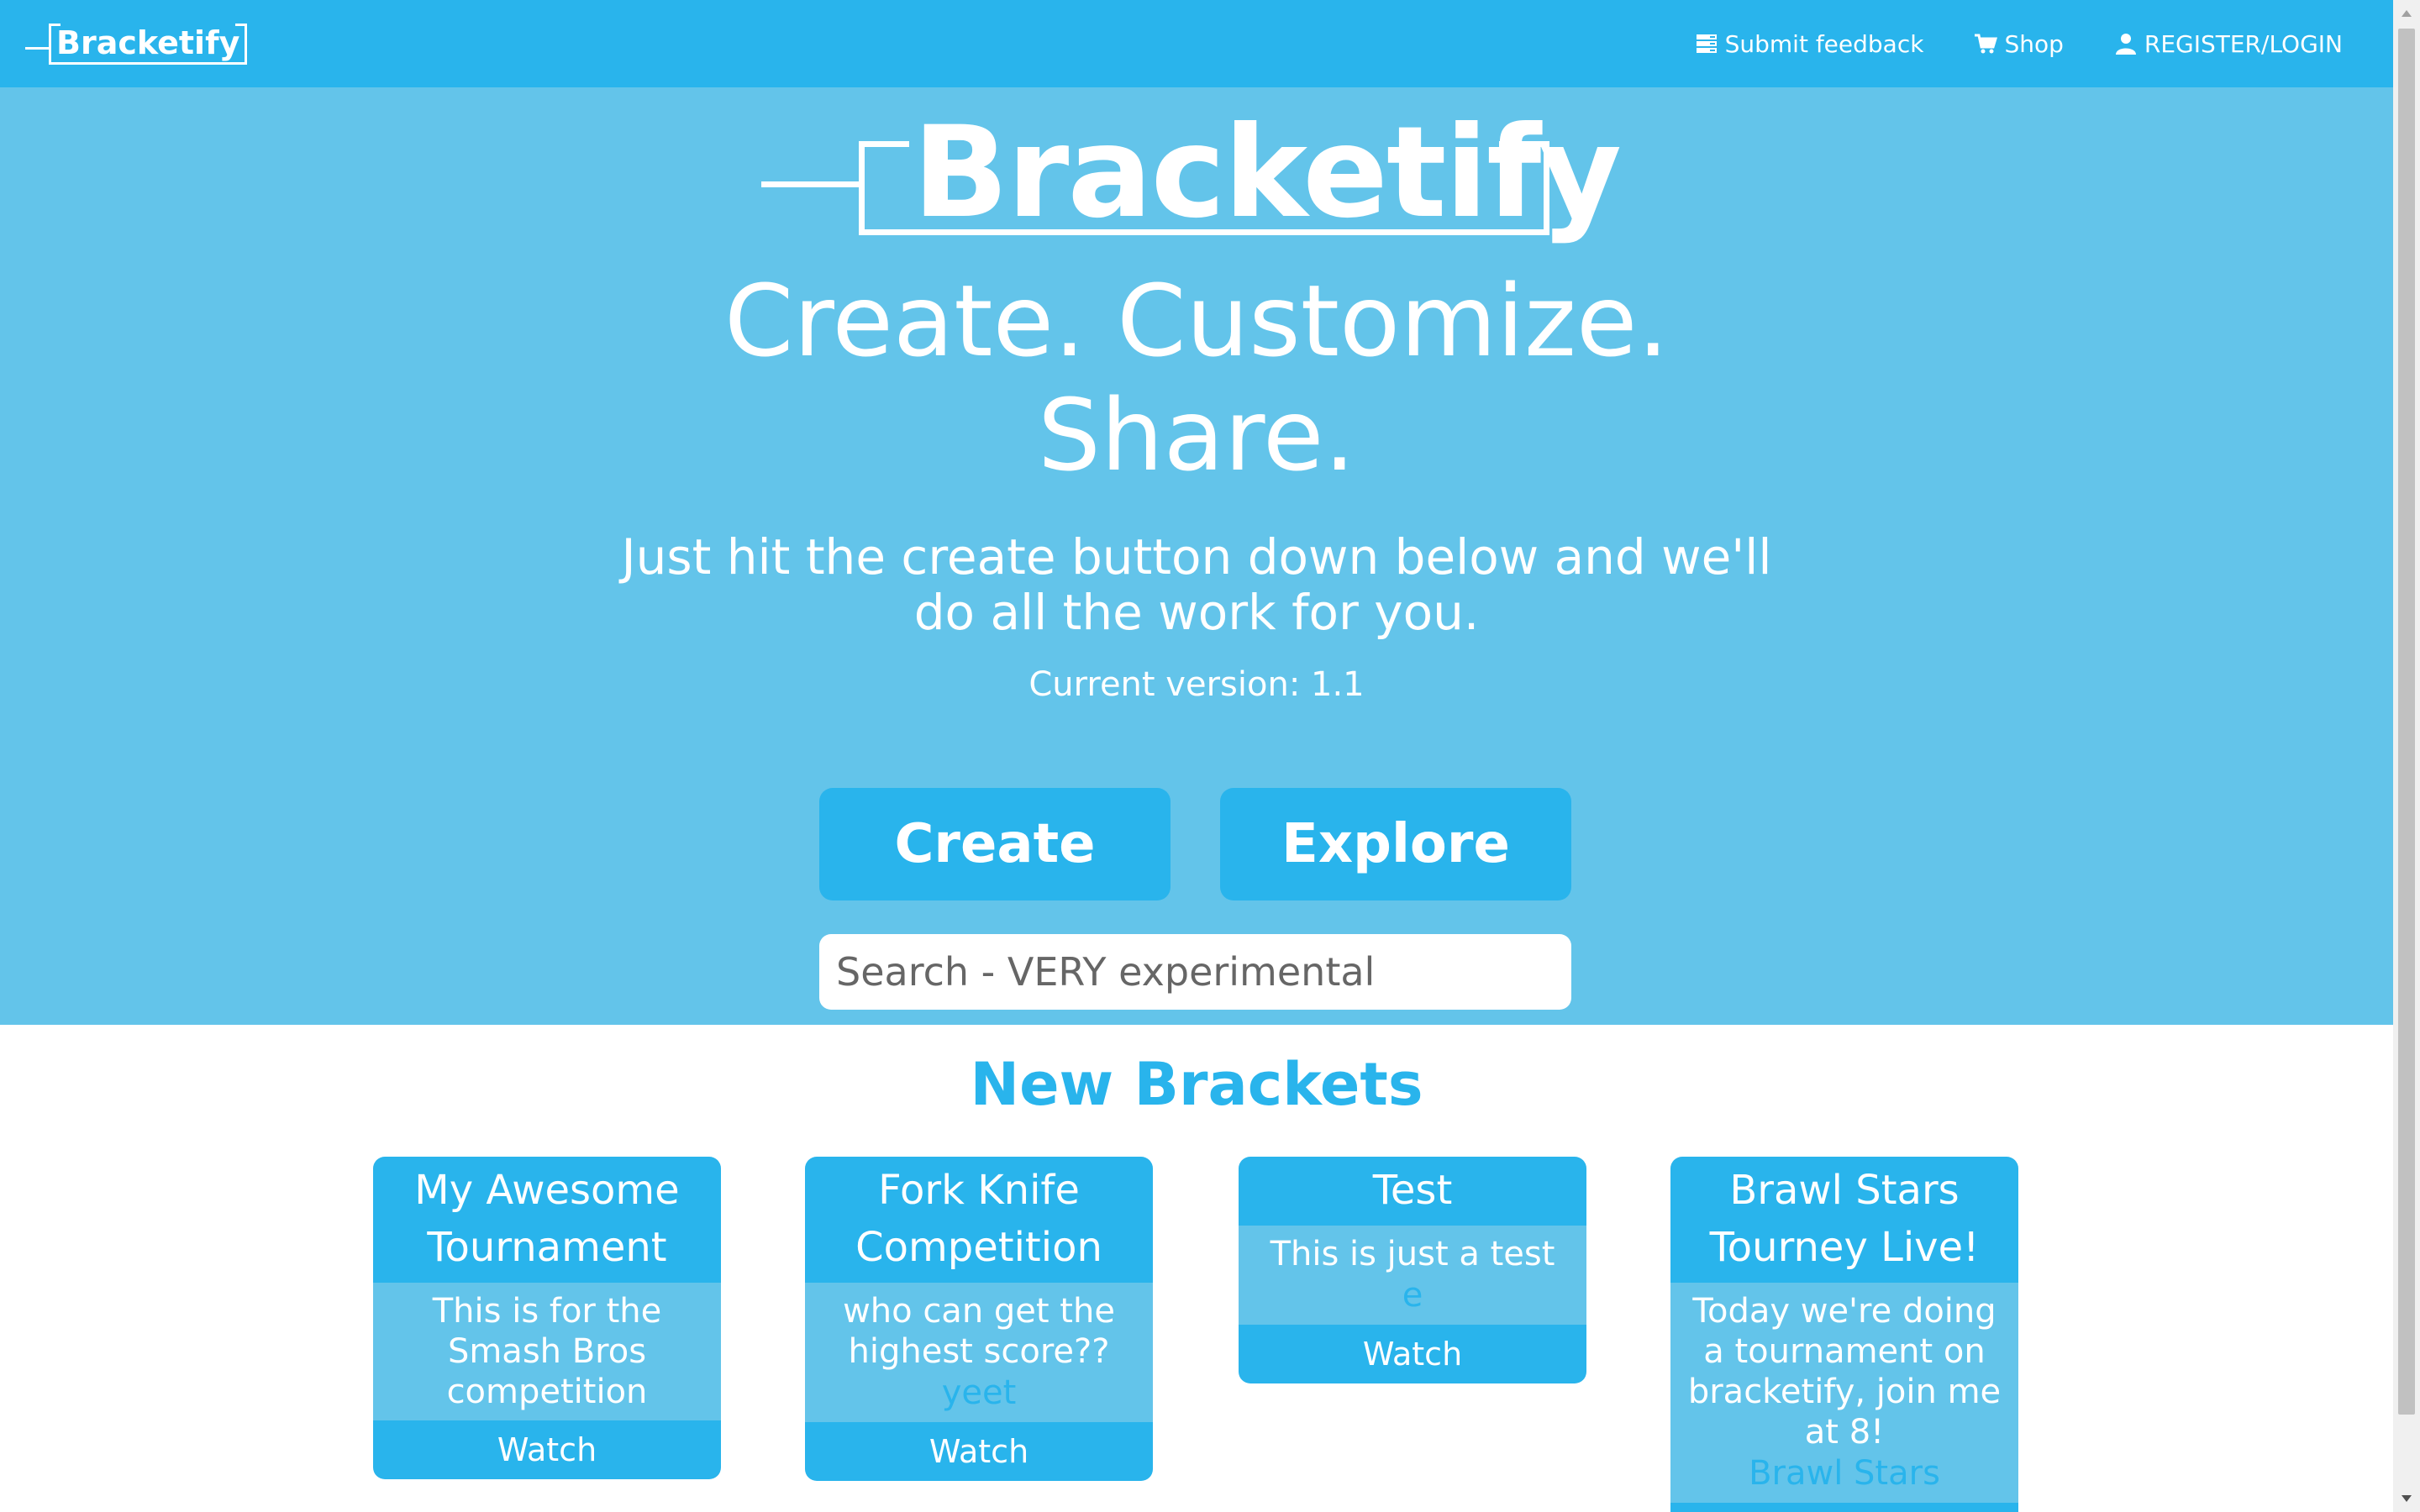 The height and width of the screenshot is (1512, 2420). What do you see at coordinates (547, 1219) in the screenshot?
I see `bracket-card-title: My Awesome Tournament` at bounding box center [547, 1219].